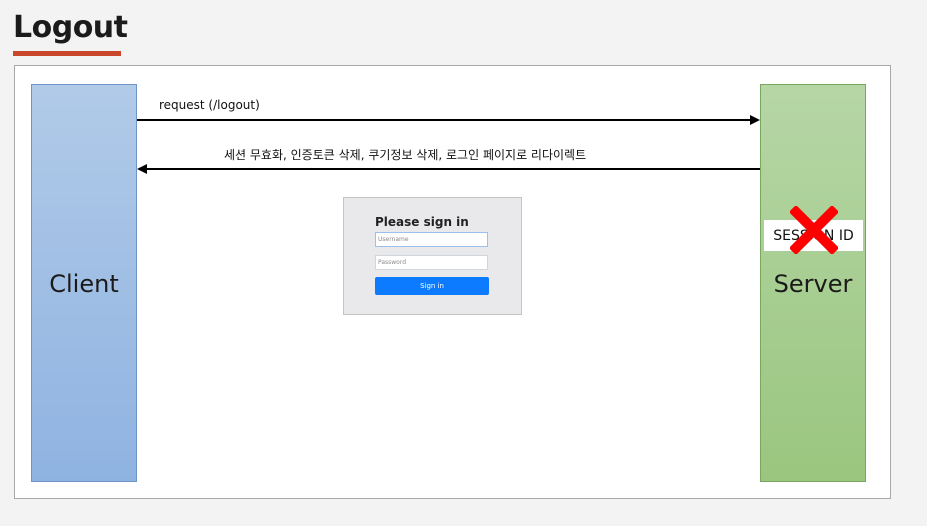 The image size is (927, 526). I want to click on server-box: Server, so click(813, 283).